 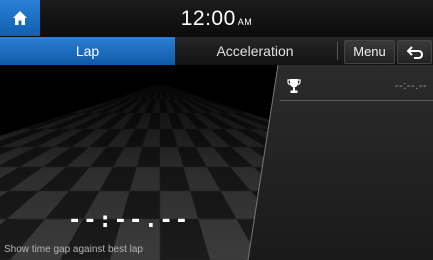 I want to click on menu-button: Menu, so click(x=369, y=52).